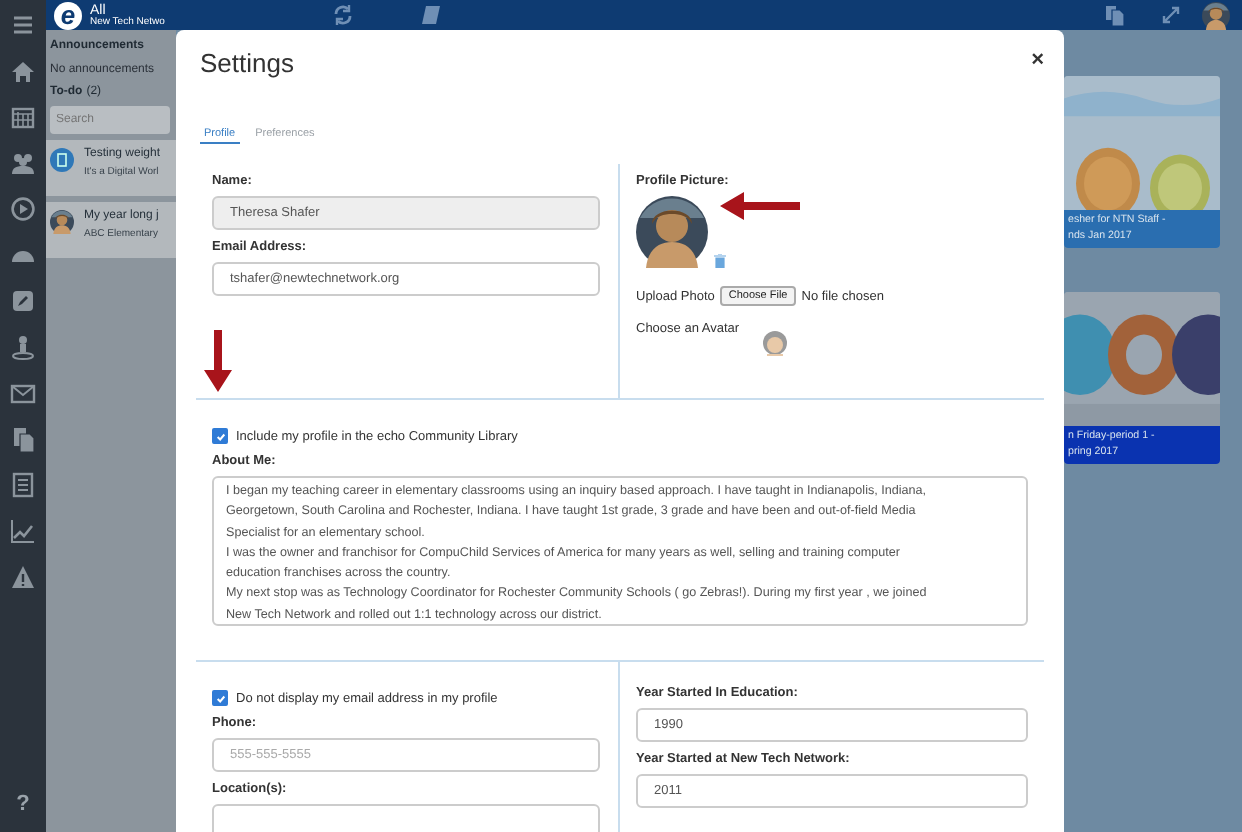 The image size is (1242, 832). What do you see at coordinates (1171, 15) in the screenshot?
I see `expand-icon` at bounding box center [1171, 15].